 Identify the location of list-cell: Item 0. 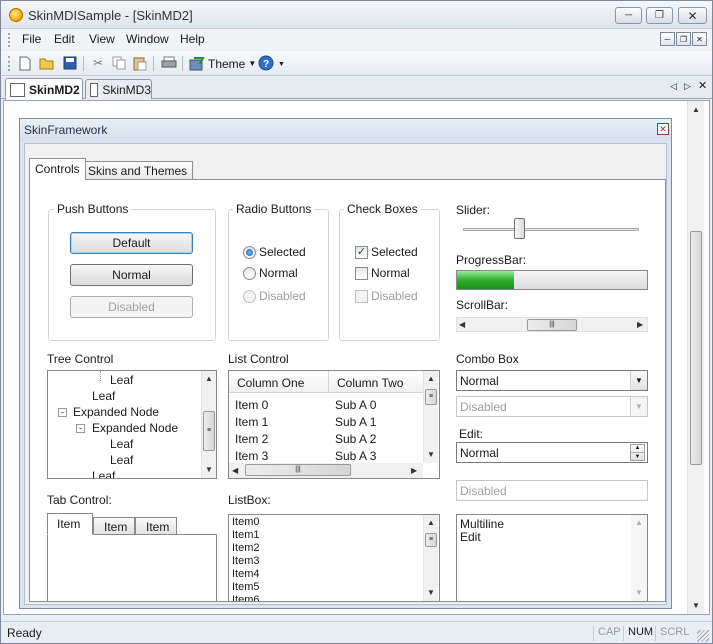
(251, 405).